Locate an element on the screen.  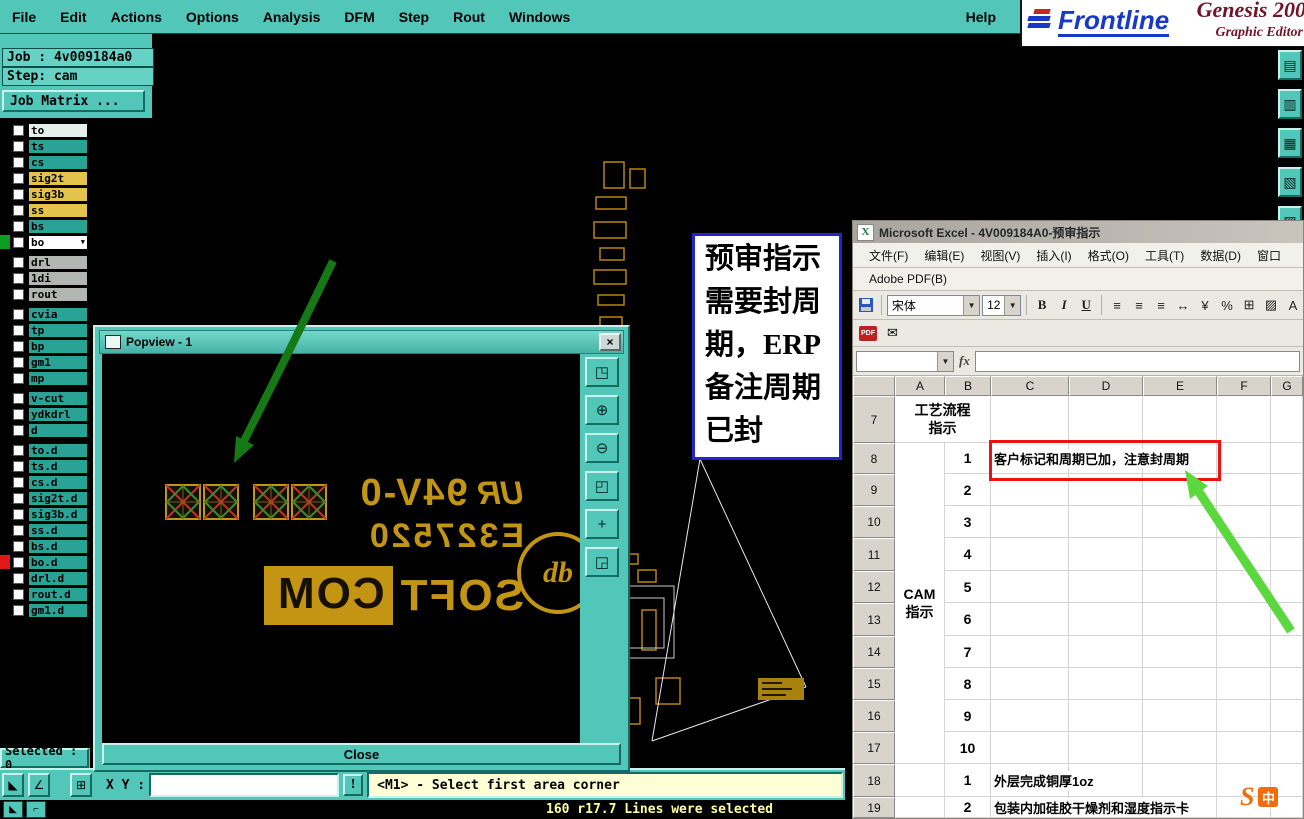
cell-E12 is located at coordinates (1180, 587).